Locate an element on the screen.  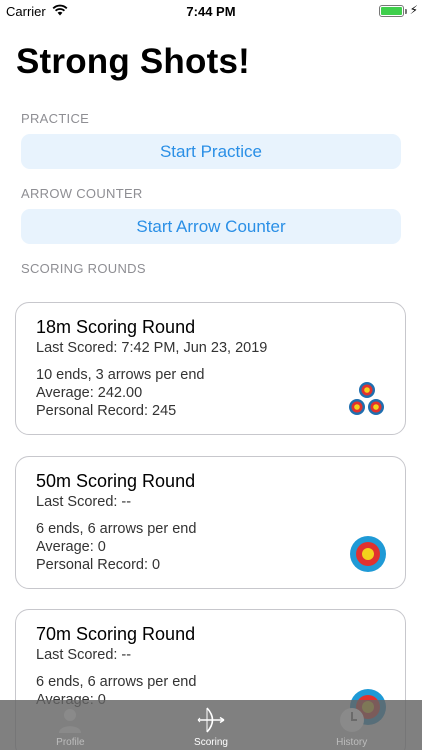
tab-label: History is located at coordinates (352, 742).